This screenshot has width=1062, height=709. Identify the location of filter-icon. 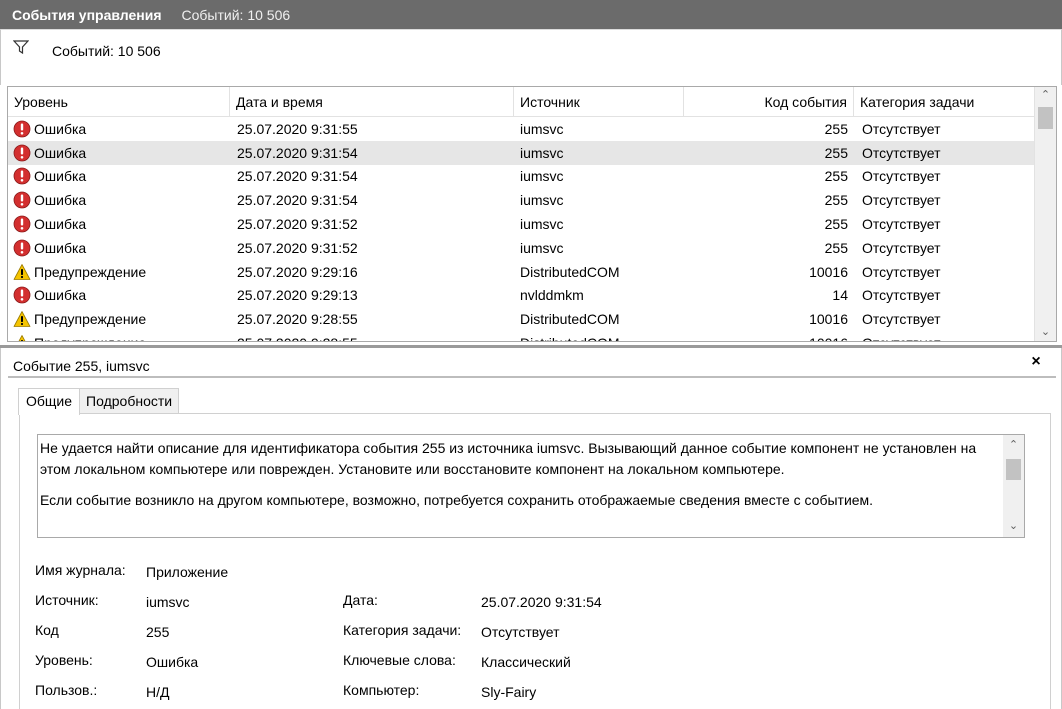
(21, 47).